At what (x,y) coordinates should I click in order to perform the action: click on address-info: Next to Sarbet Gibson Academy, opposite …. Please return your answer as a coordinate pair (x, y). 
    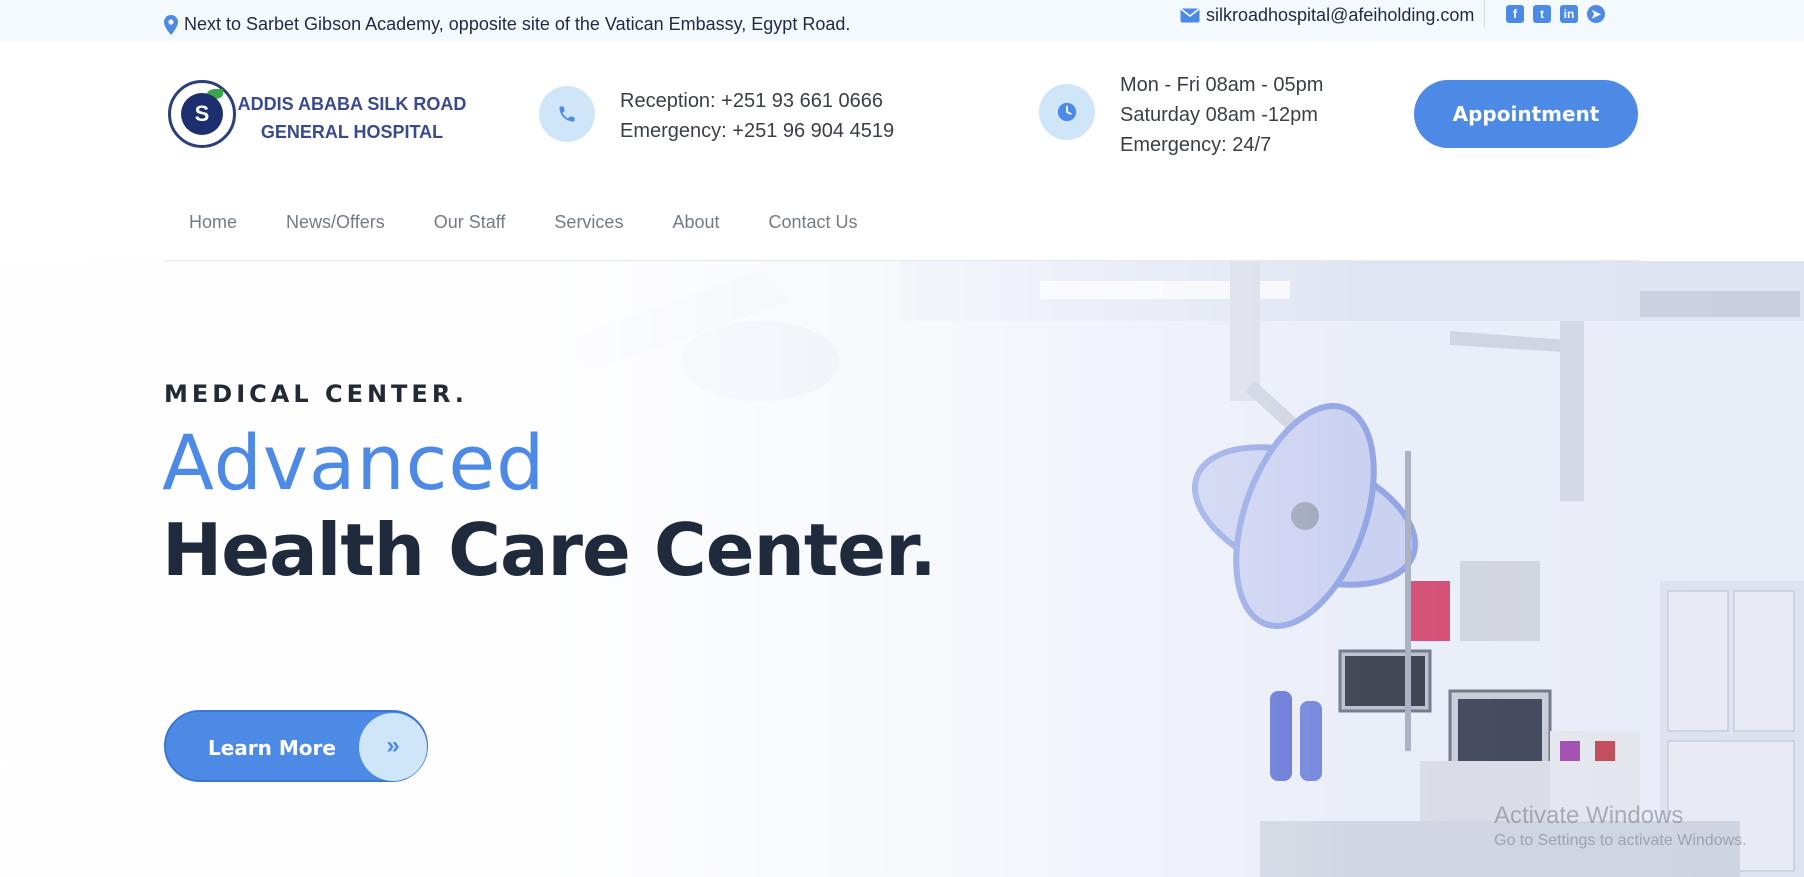
    Looking at the image, I should click on (507, 24).